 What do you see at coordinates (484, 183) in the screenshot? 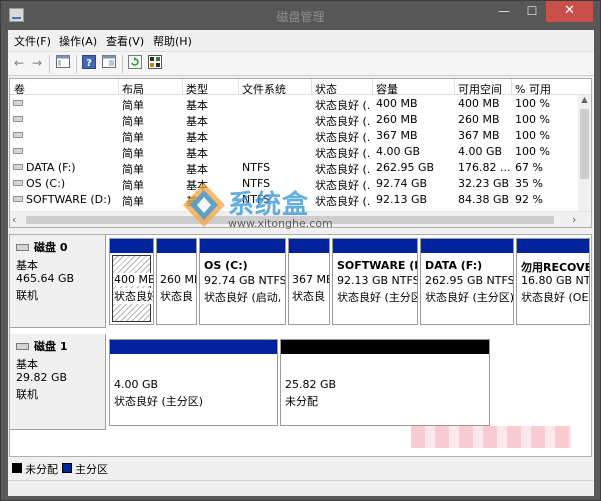
I see `volume-free-space: 32.23 GB` at bounding box center [484, 183].